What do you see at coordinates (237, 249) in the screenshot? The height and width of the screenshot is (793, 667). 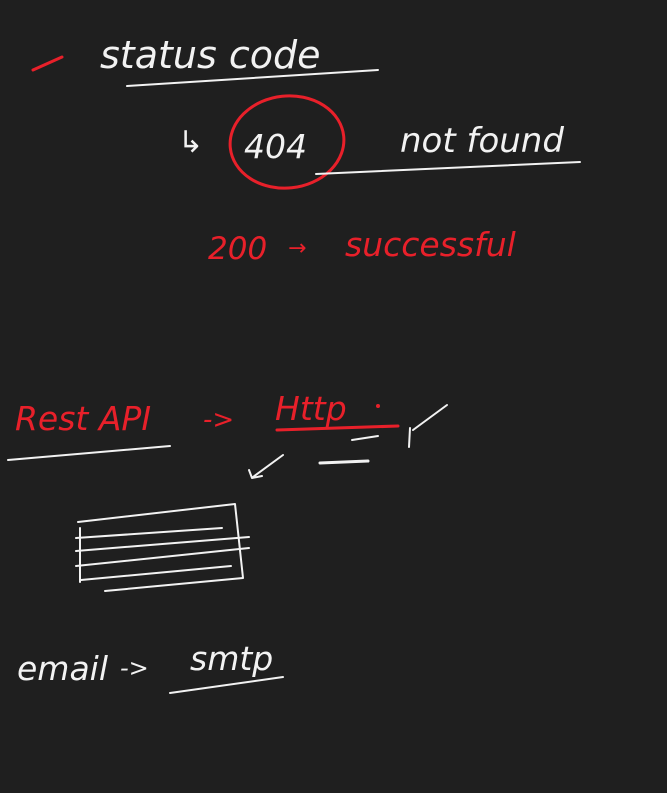 I see `status-200: 200` at bounding box center [237, 249].